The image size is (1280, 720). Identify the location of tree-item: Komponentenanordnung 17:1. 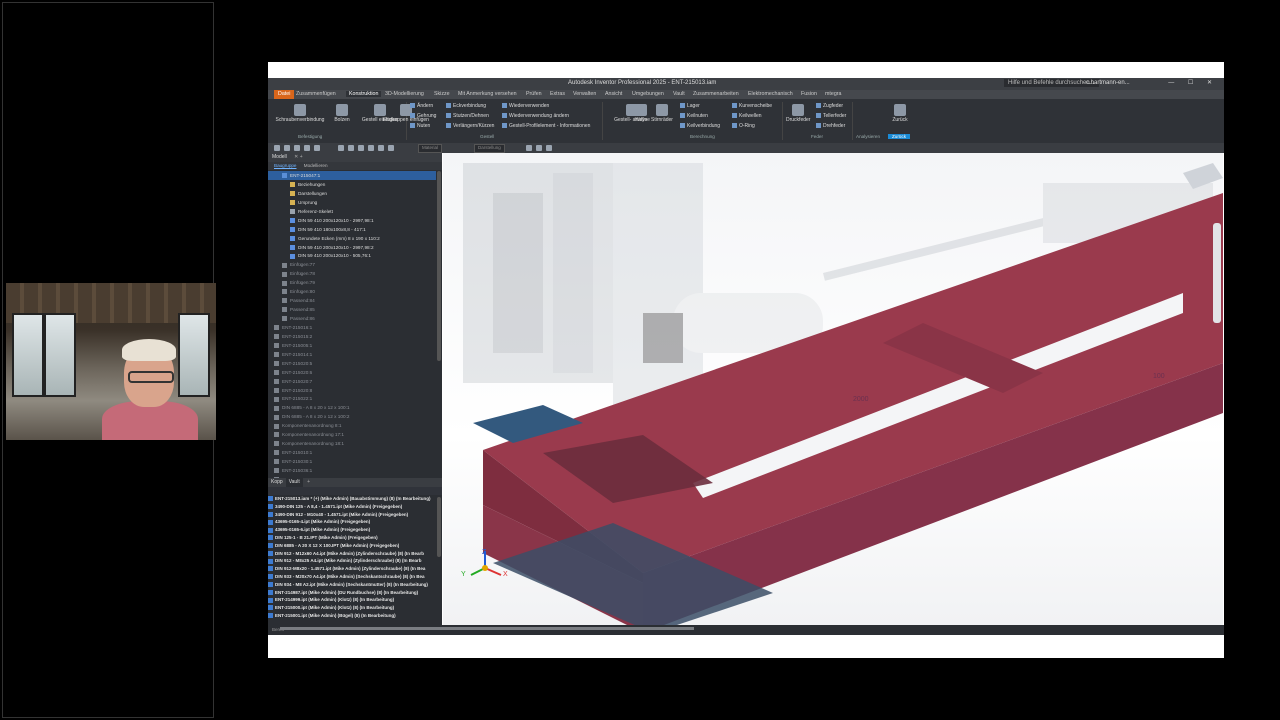
(352, 434).